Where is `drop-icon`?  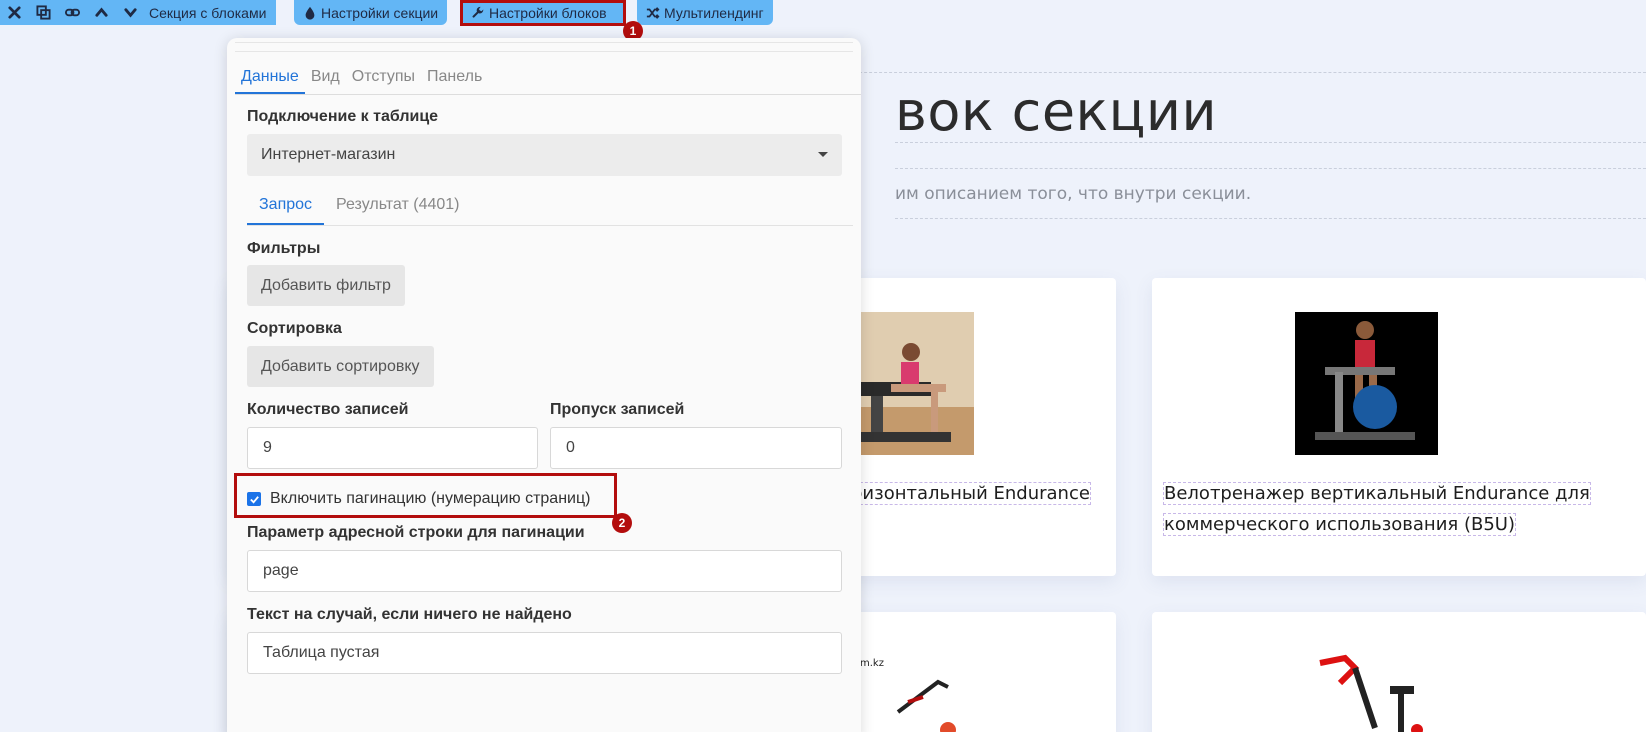 drop-icon is located at coordinates (310, 13).